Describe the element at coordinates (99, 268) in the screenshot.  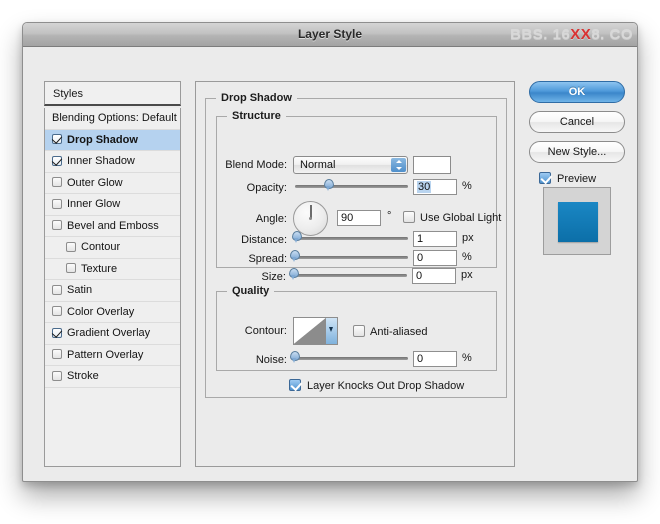
I see `style-label: Texture` at that location.